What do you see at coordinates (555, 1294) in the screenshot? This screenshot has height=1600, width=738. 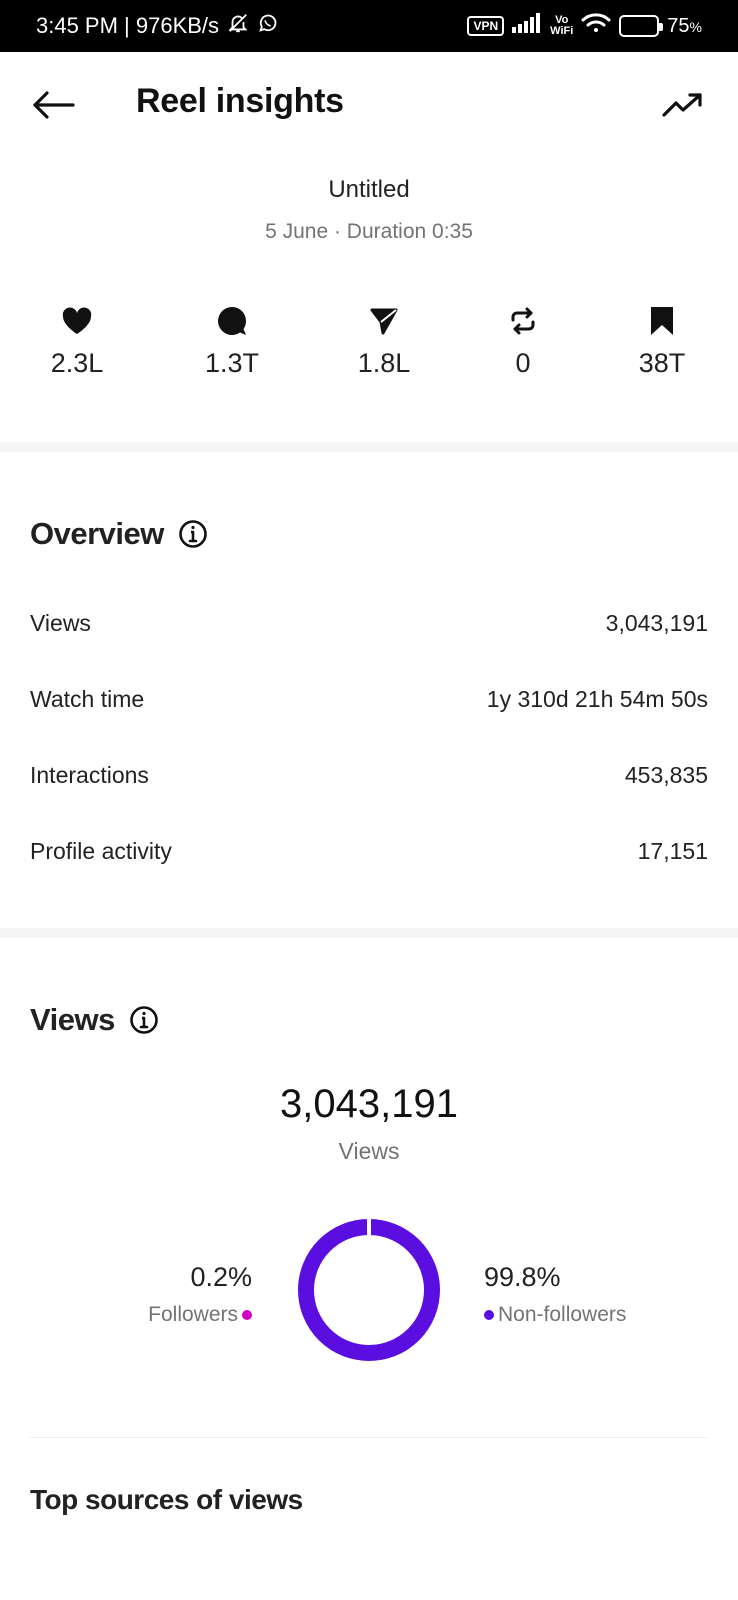 I see `nonfollowers-breakdown: 99.8% Non-followers` at bounding box center [555, 1294].